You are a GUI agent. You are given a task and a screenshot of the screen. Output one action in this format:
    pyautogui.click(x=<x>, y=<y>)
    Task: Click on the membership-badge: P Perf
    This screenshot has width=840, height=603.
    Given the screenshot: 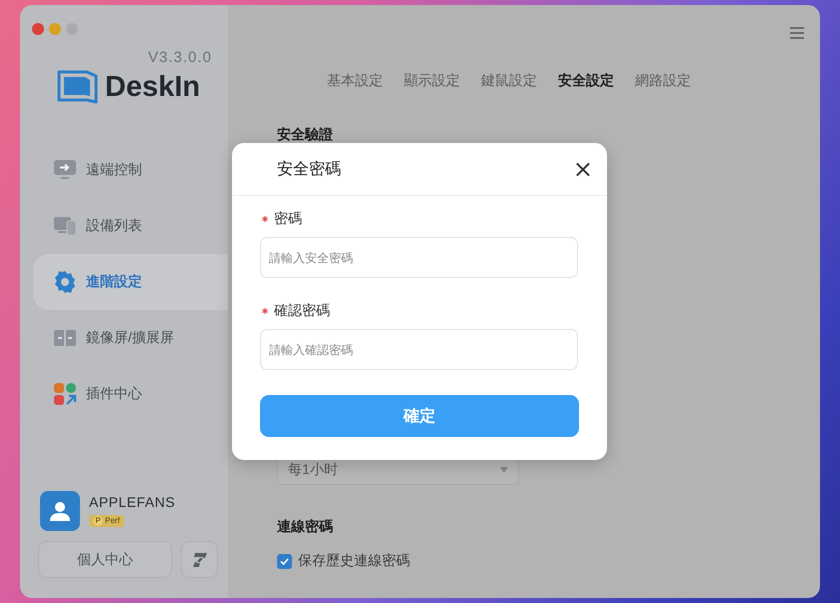 What is the action you would take?
    pyautogui.click(x=106, y=520)
    